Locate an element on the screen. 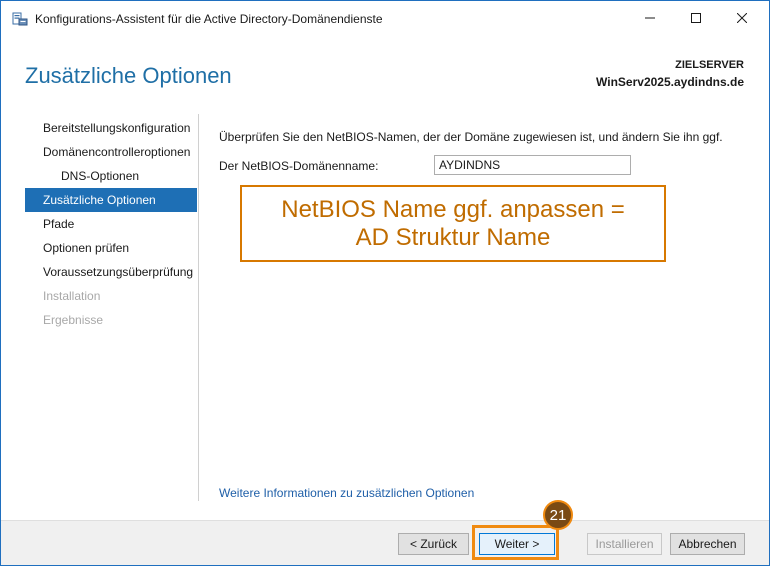  netbios-label: Der NetBIOS-Domänenname: is located at coordinates (299, 166).